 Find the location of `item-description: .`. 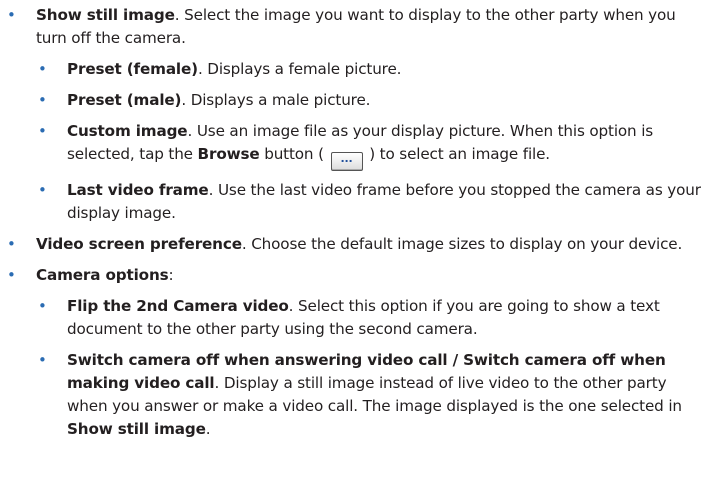

item-description: . is located at coordinates (208, 429).